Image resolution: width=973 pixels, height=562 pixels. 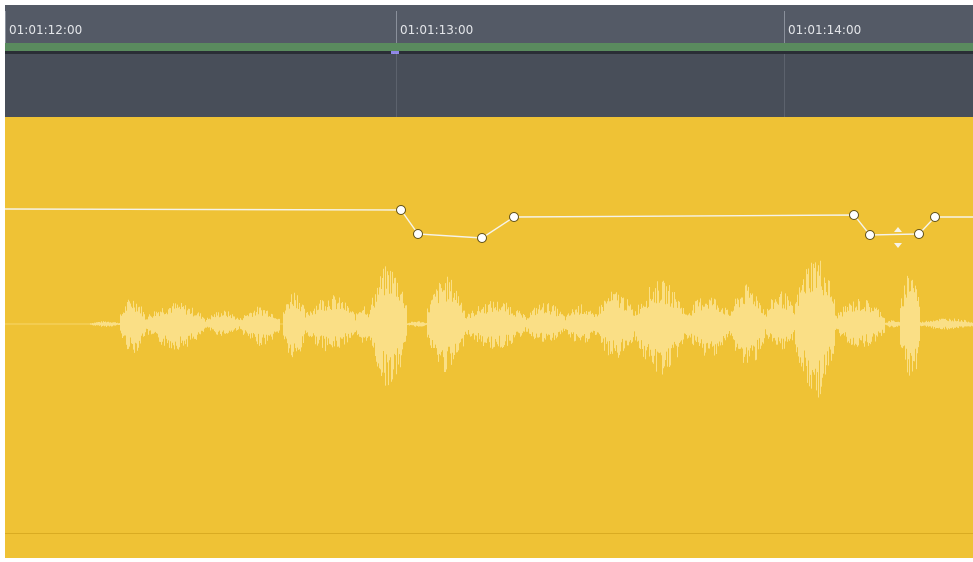 What do you see at coordinates (668, 224) in the screenshot?
I see `volume-keyframes` at bounding box center [668, 224].